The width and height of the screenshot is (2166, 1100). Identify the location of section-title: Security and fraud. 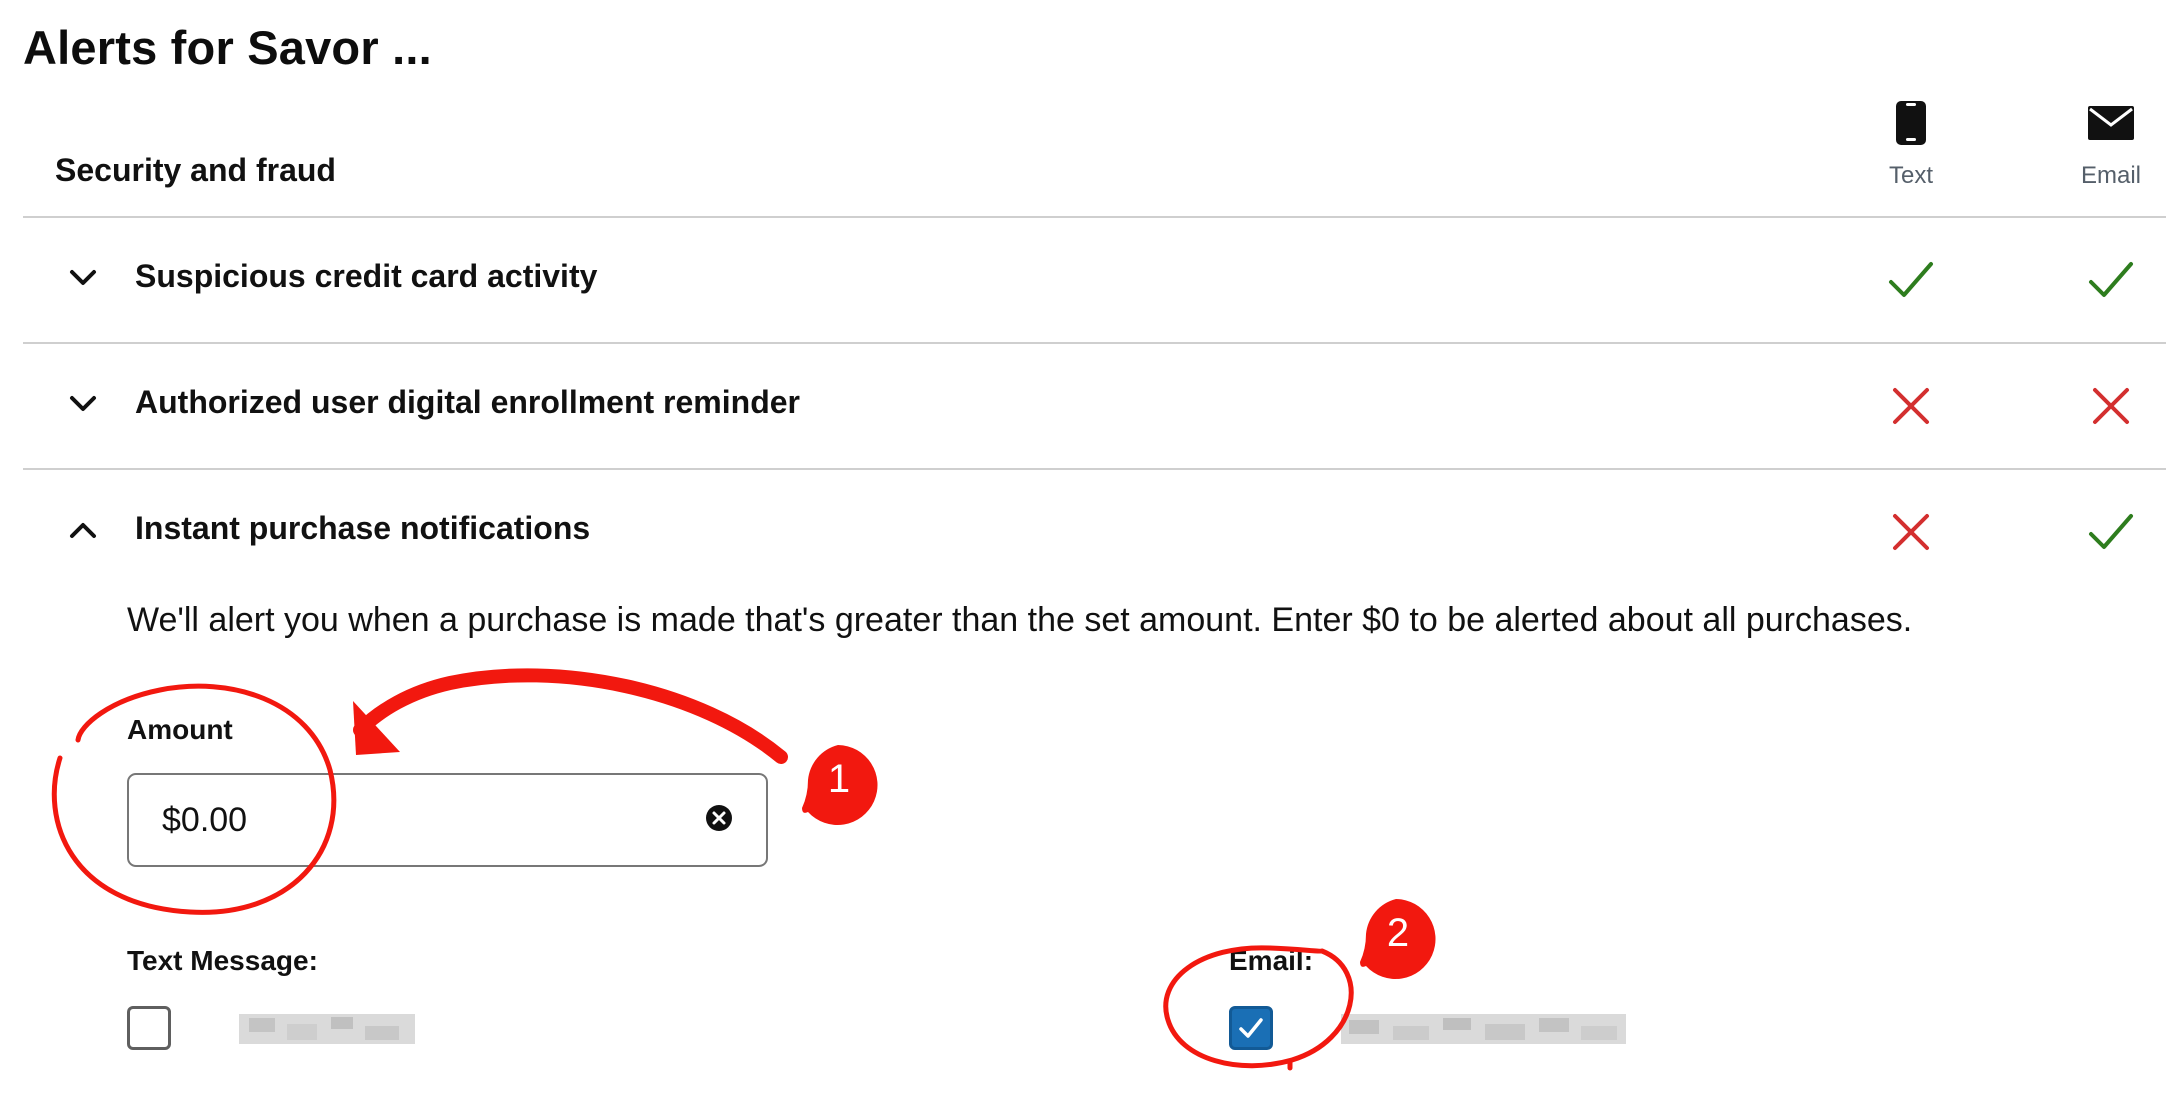
(195, 170).